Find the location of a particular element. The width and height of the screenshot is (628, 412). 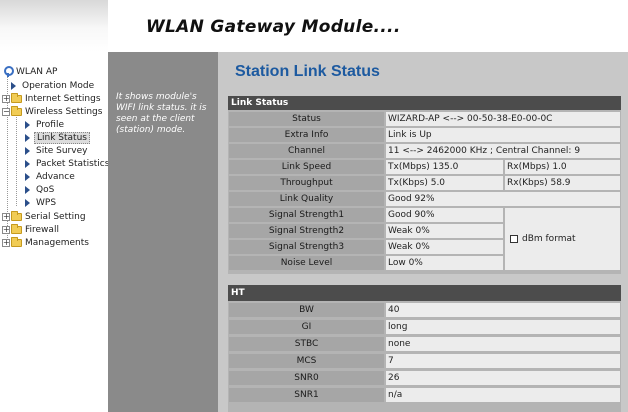

sidebar-item-wireless-settings: − Wireless Settings is located at coordinates (52, 111).